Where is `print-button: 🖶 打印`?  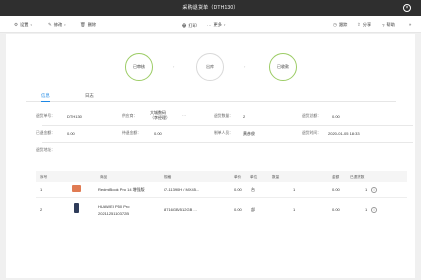
print-button: 🖶 打印 is located at coordinates (189, 26).